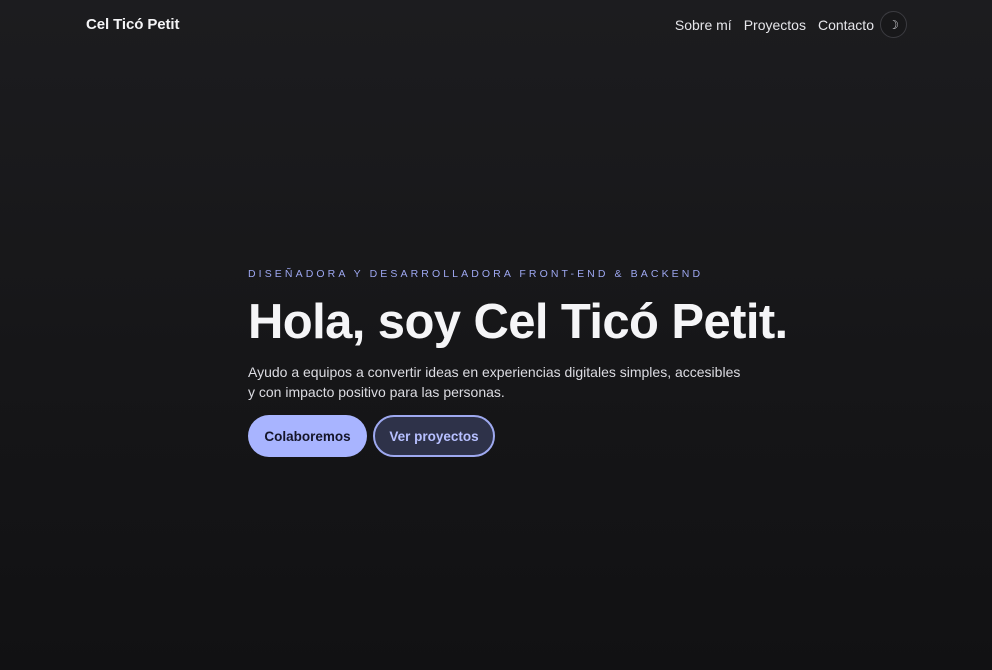 This screenshot has height=670, width=992. I want to click on hero-headline: Hola, soy Cel Ticó Petit., so click(518, 322).